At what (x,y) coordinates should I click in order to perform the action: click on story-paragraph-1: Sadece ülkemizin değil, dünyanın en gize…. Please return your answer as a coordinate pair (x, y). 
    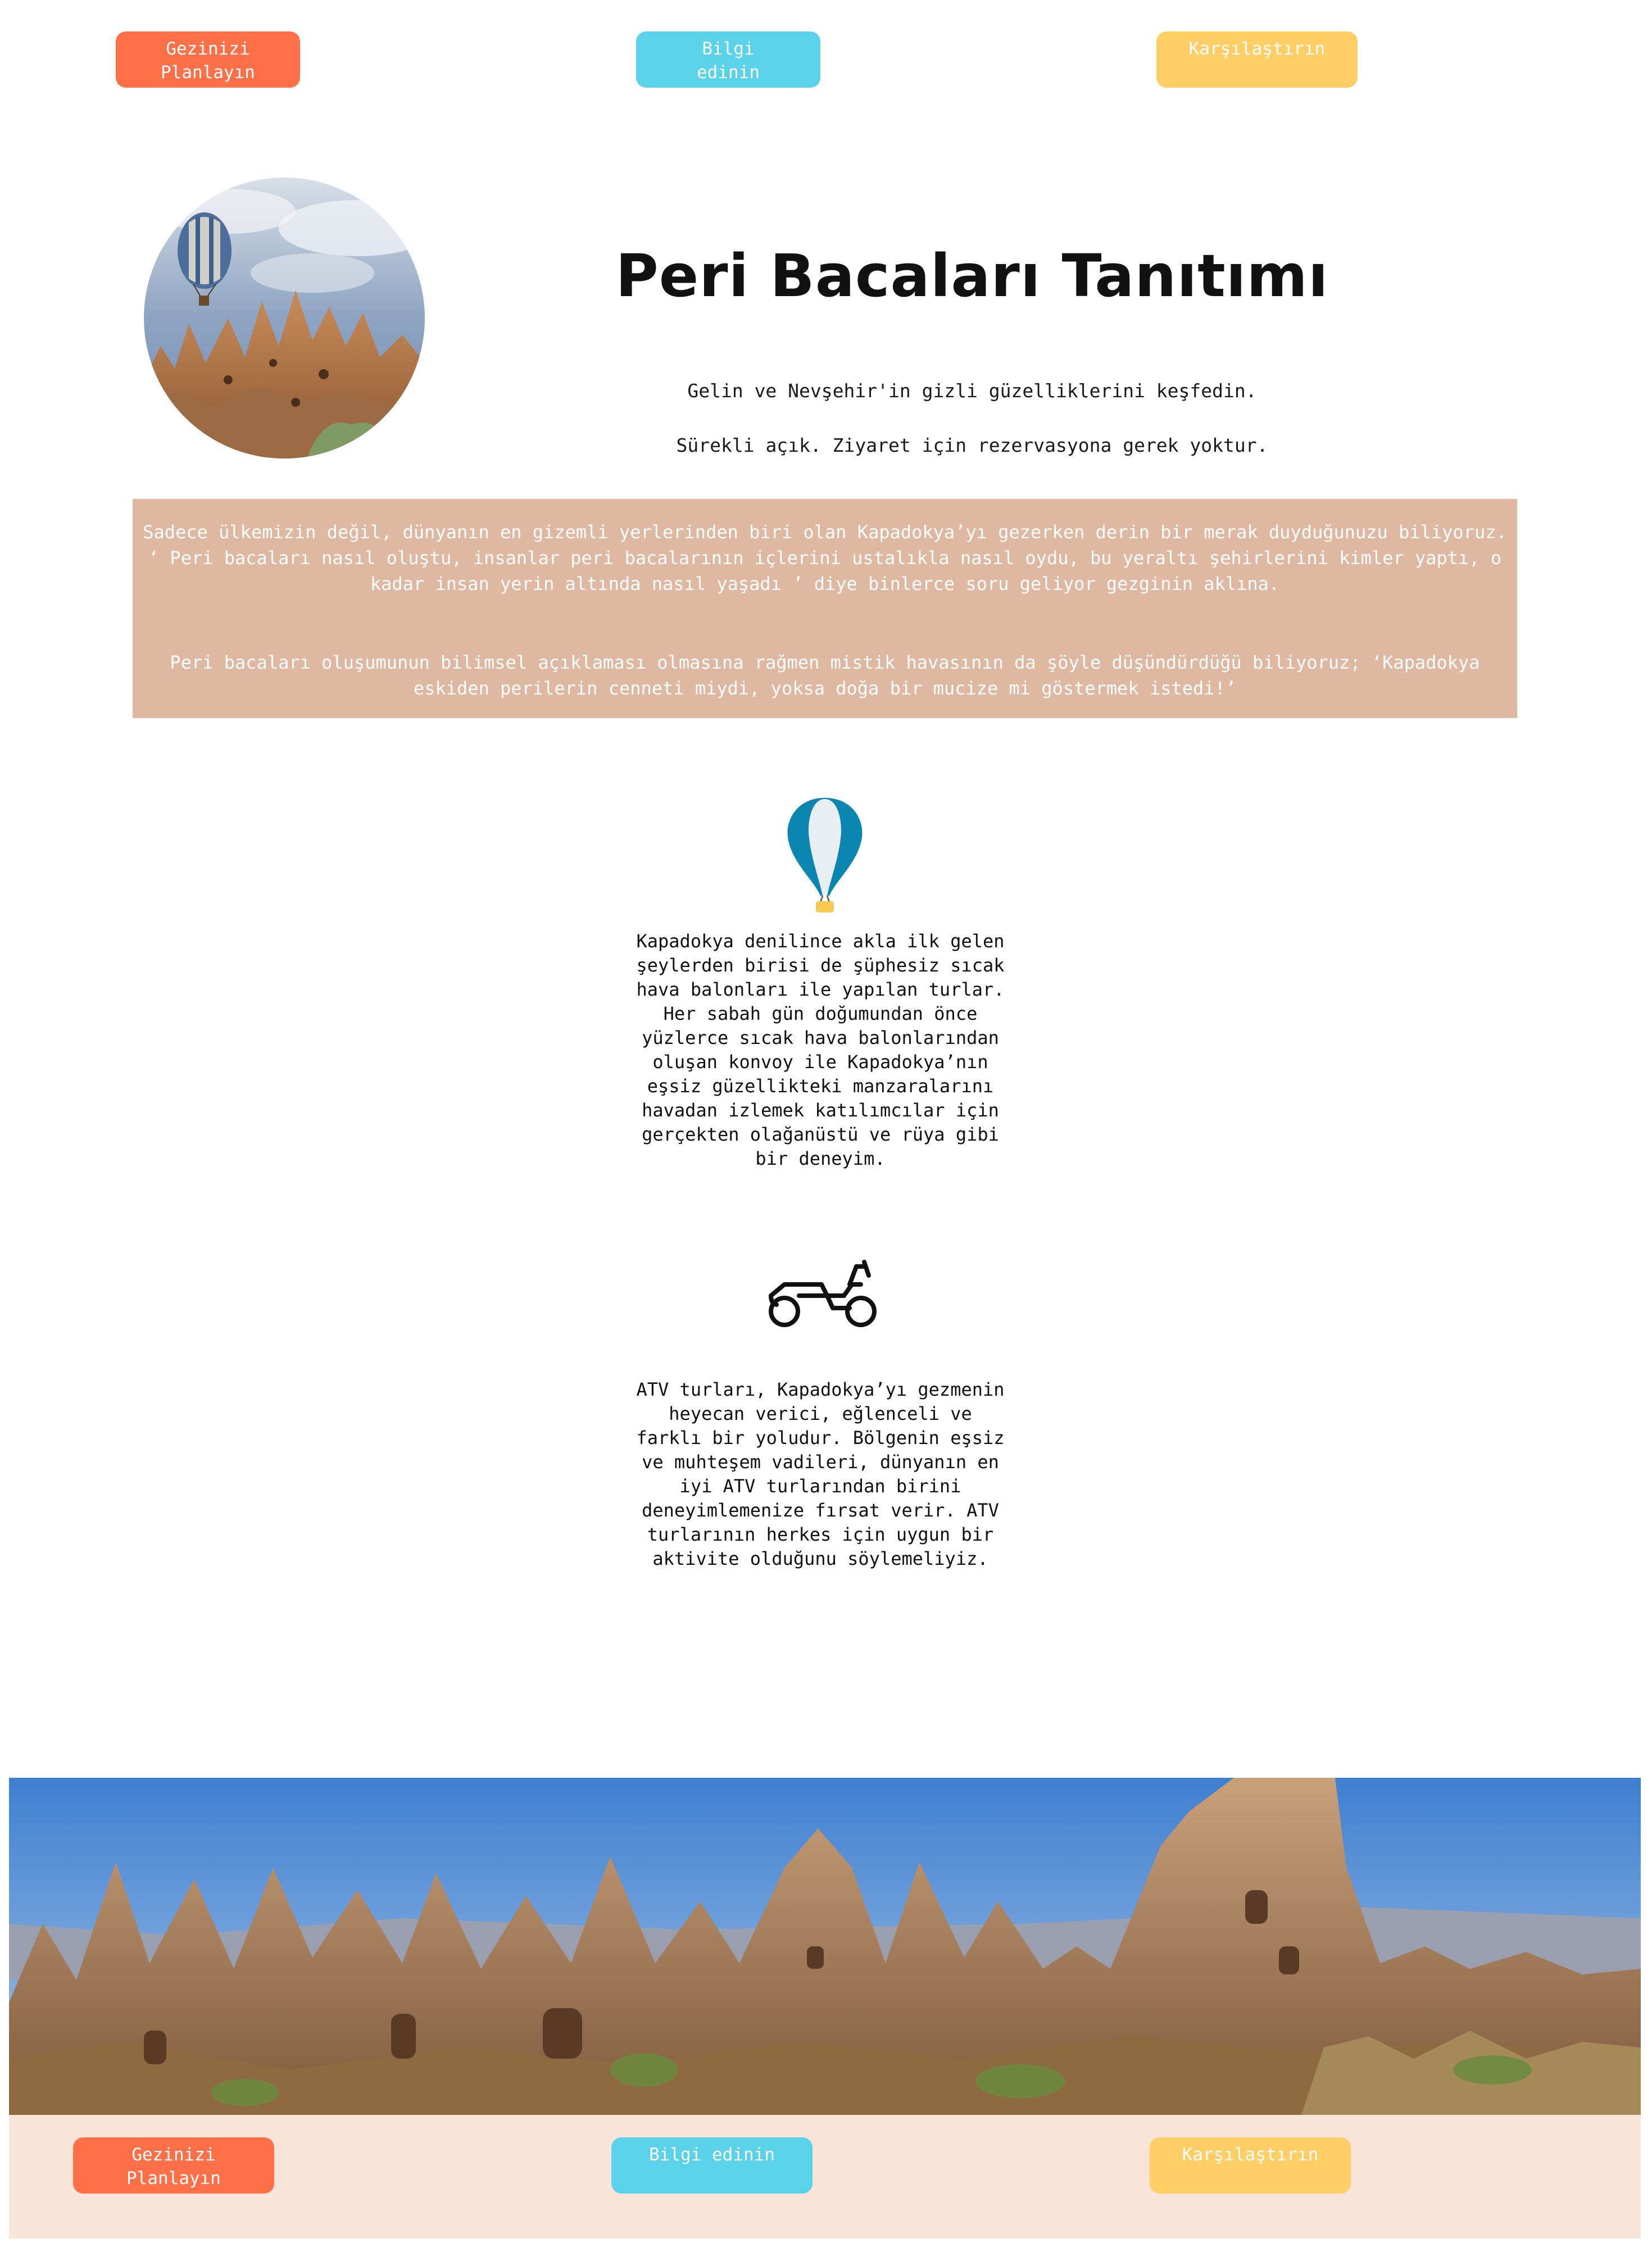
    Looking at the image, I should click on (825, 557).